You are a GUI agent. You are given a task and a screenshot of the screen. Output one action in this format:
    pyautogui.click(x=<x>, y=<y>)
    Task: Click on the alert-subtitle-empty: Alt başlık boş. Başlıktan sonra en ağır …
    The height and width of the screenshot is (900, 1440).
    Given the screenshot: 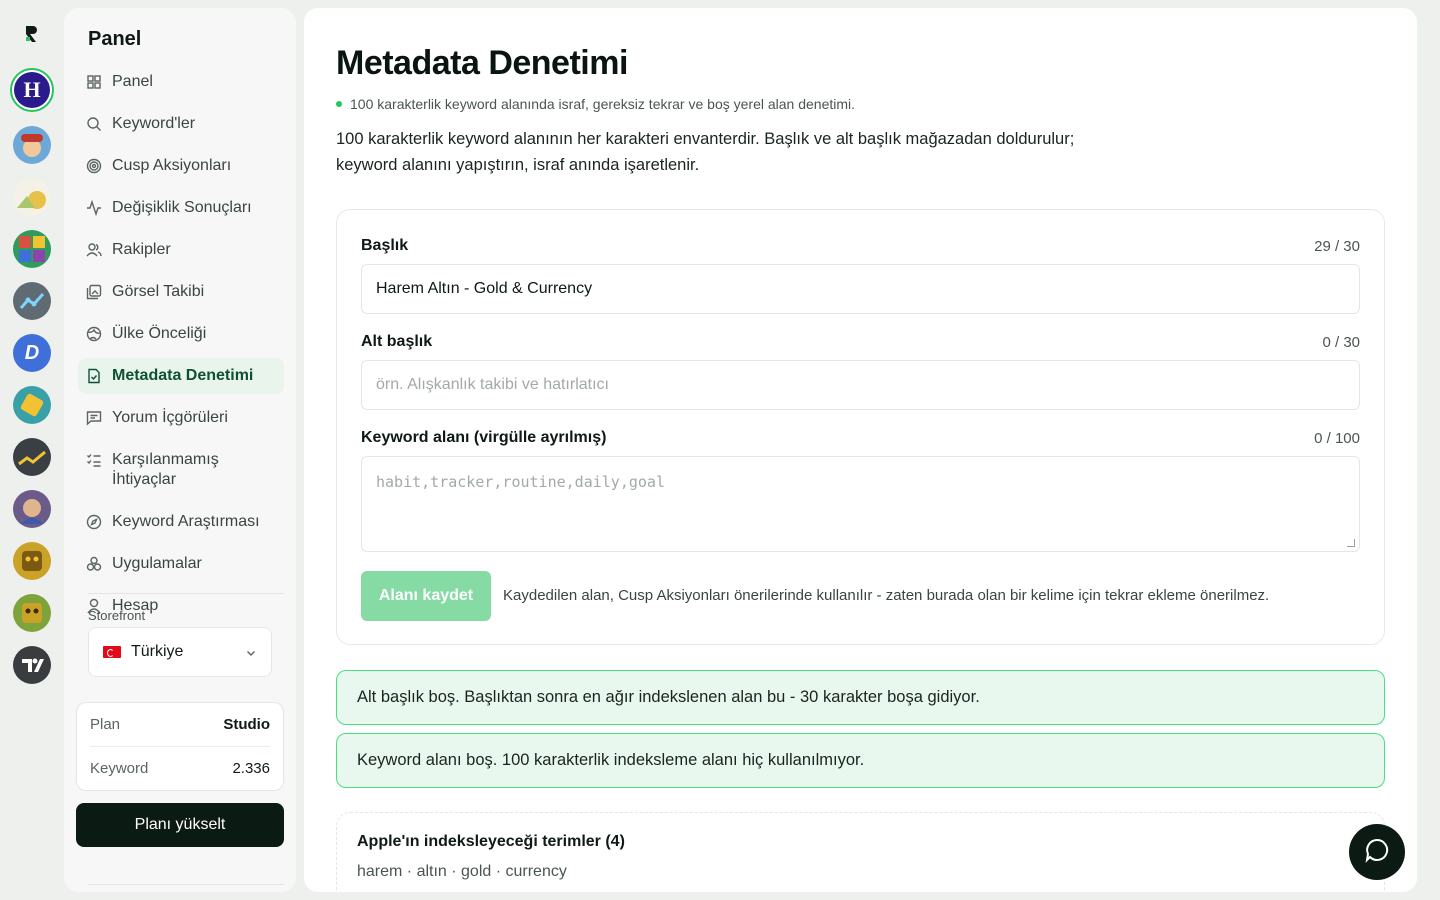 What is the action you would take?
    pyautogui.click(x=860, y=697)
    